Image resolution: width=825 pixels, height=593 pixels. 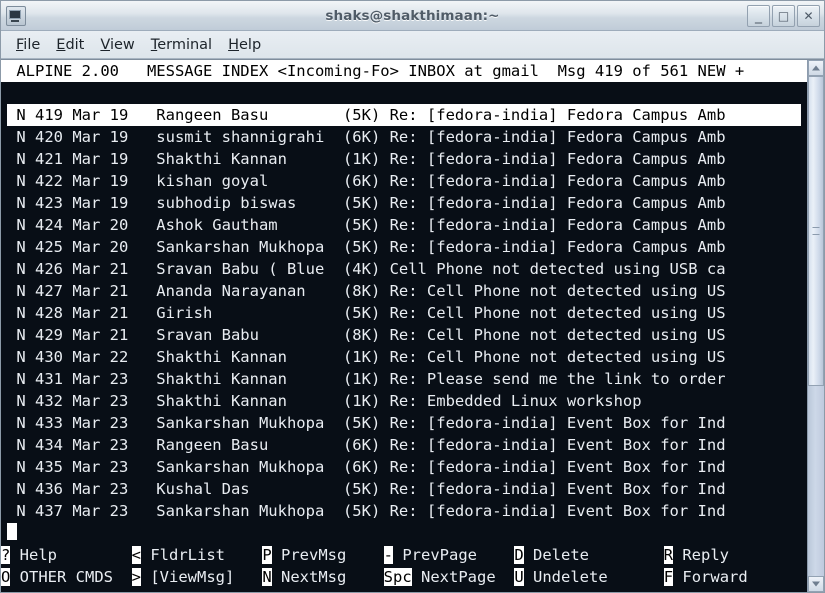 What do you see at coordinates (816, 584) in the screenshot?
I see `scroll-down-arrow-icon` at bounding box center [816, 584].